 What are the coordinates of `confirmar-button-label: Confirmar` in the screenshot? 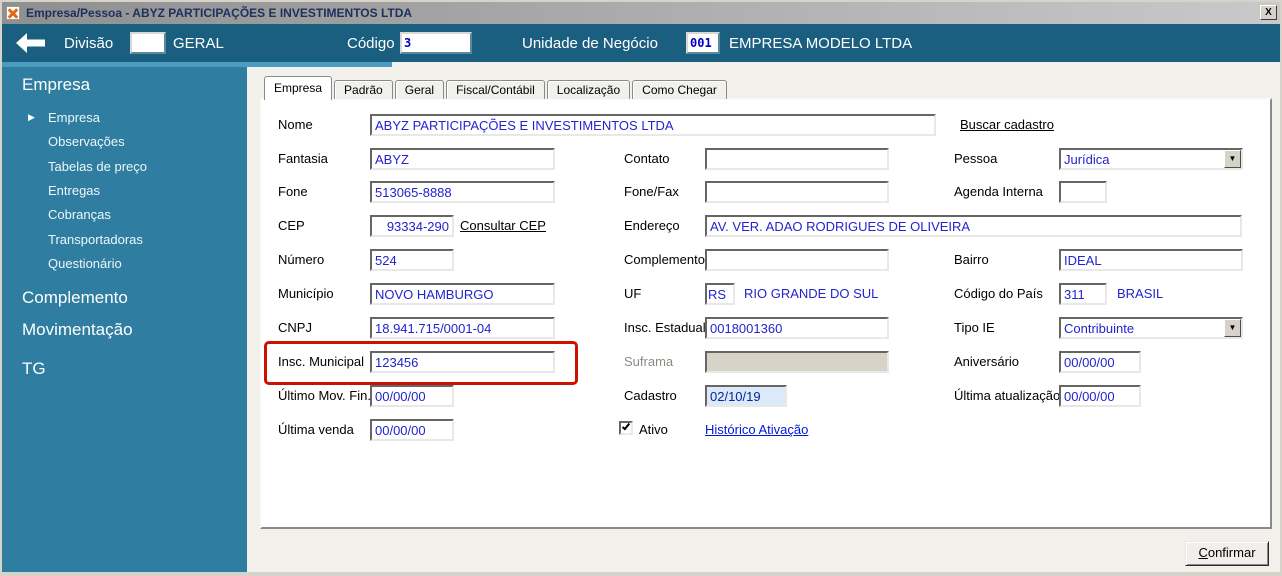 It's located at (1227, 552).